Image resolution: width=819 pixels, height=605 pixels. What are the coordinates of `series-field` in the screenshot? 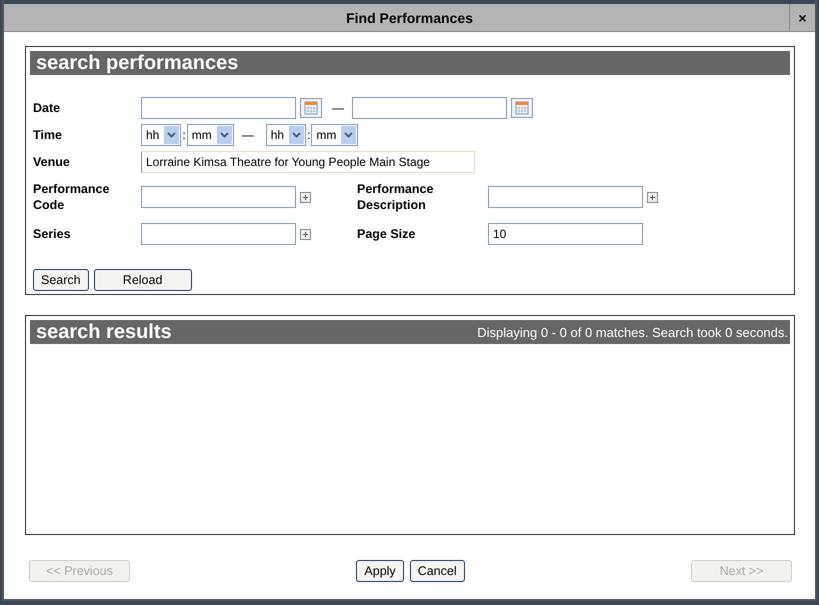 It's located at (218, 234).